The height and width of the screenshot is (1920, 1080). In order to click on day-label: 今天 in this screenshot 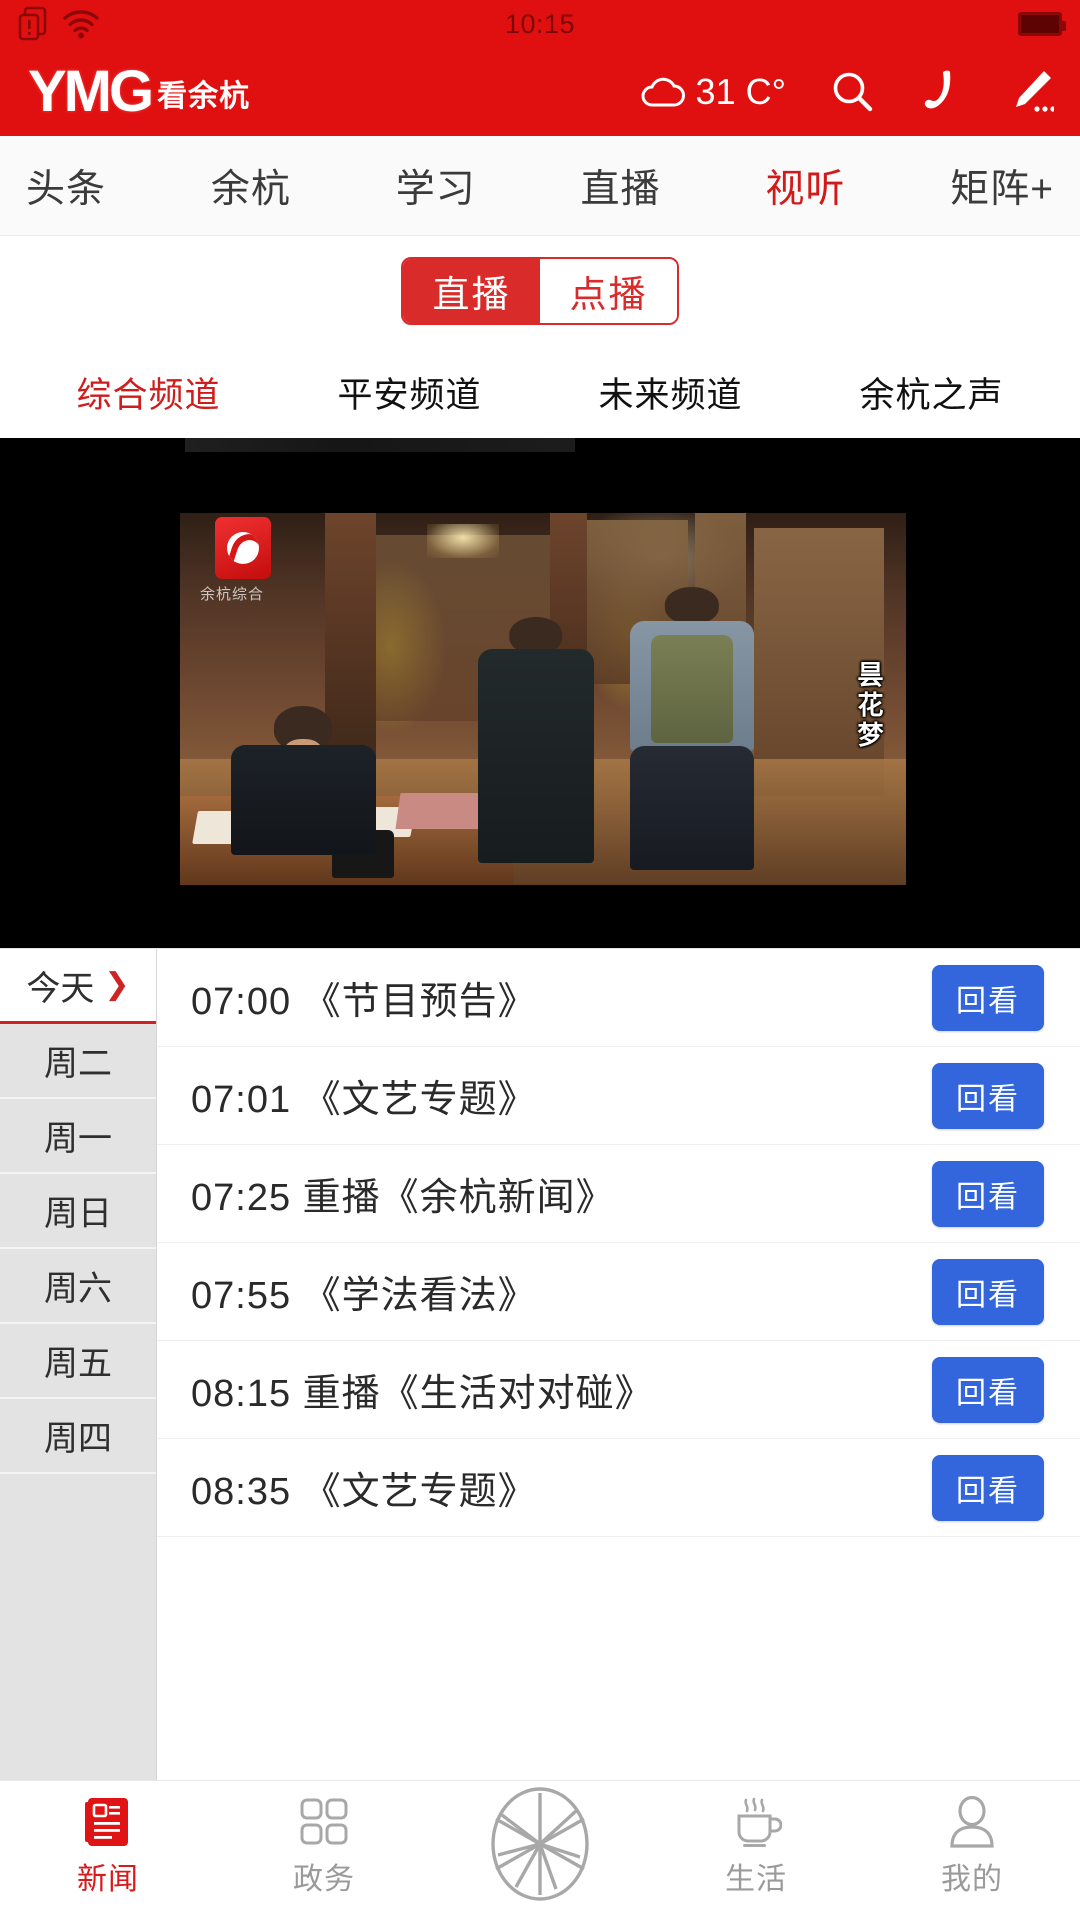, I will do `click(60, 988)`.